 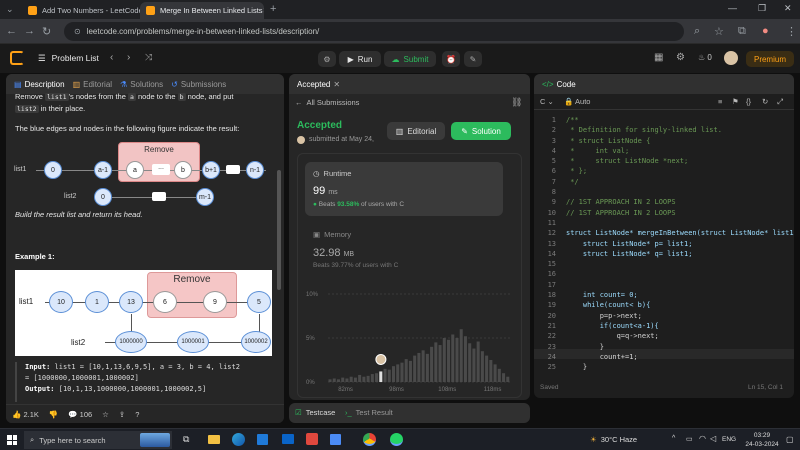 What do you see at coordinates (332, 234) in the screenshot?
I see `memory-label: ▣ Memory` at bounding box center [332, 234].